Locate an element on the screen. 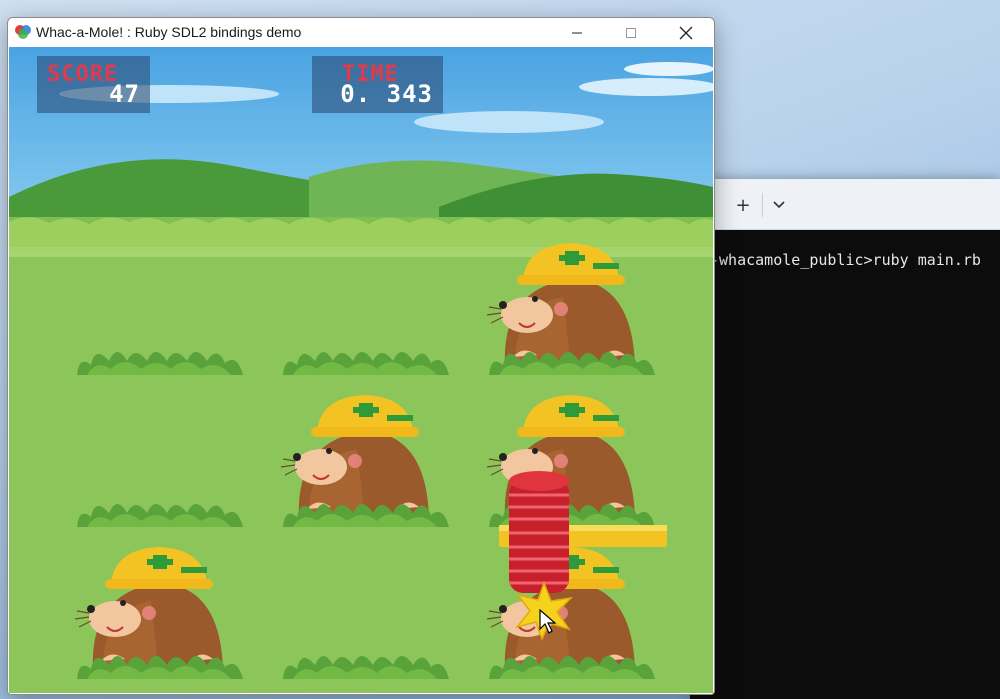 The width and height of the screenshot is (1000, 699). minimize-icon is located at coordinates (577, 32).